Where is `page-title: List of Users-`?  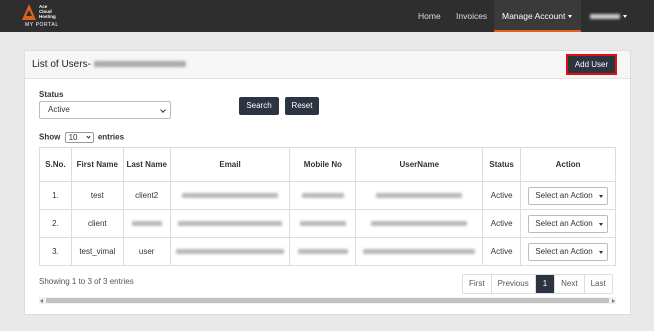 page-title: List of Users- is located at coordinates (109, 64).